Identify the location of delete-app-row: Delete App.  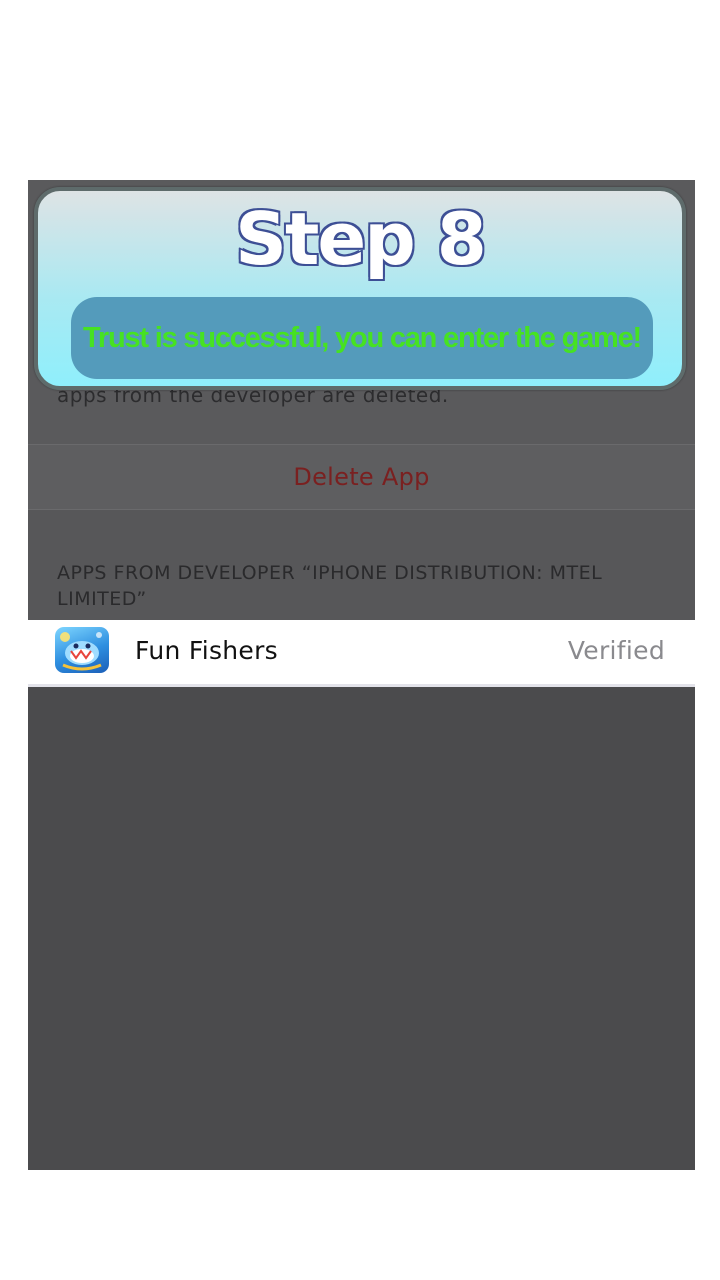
(361, 477).